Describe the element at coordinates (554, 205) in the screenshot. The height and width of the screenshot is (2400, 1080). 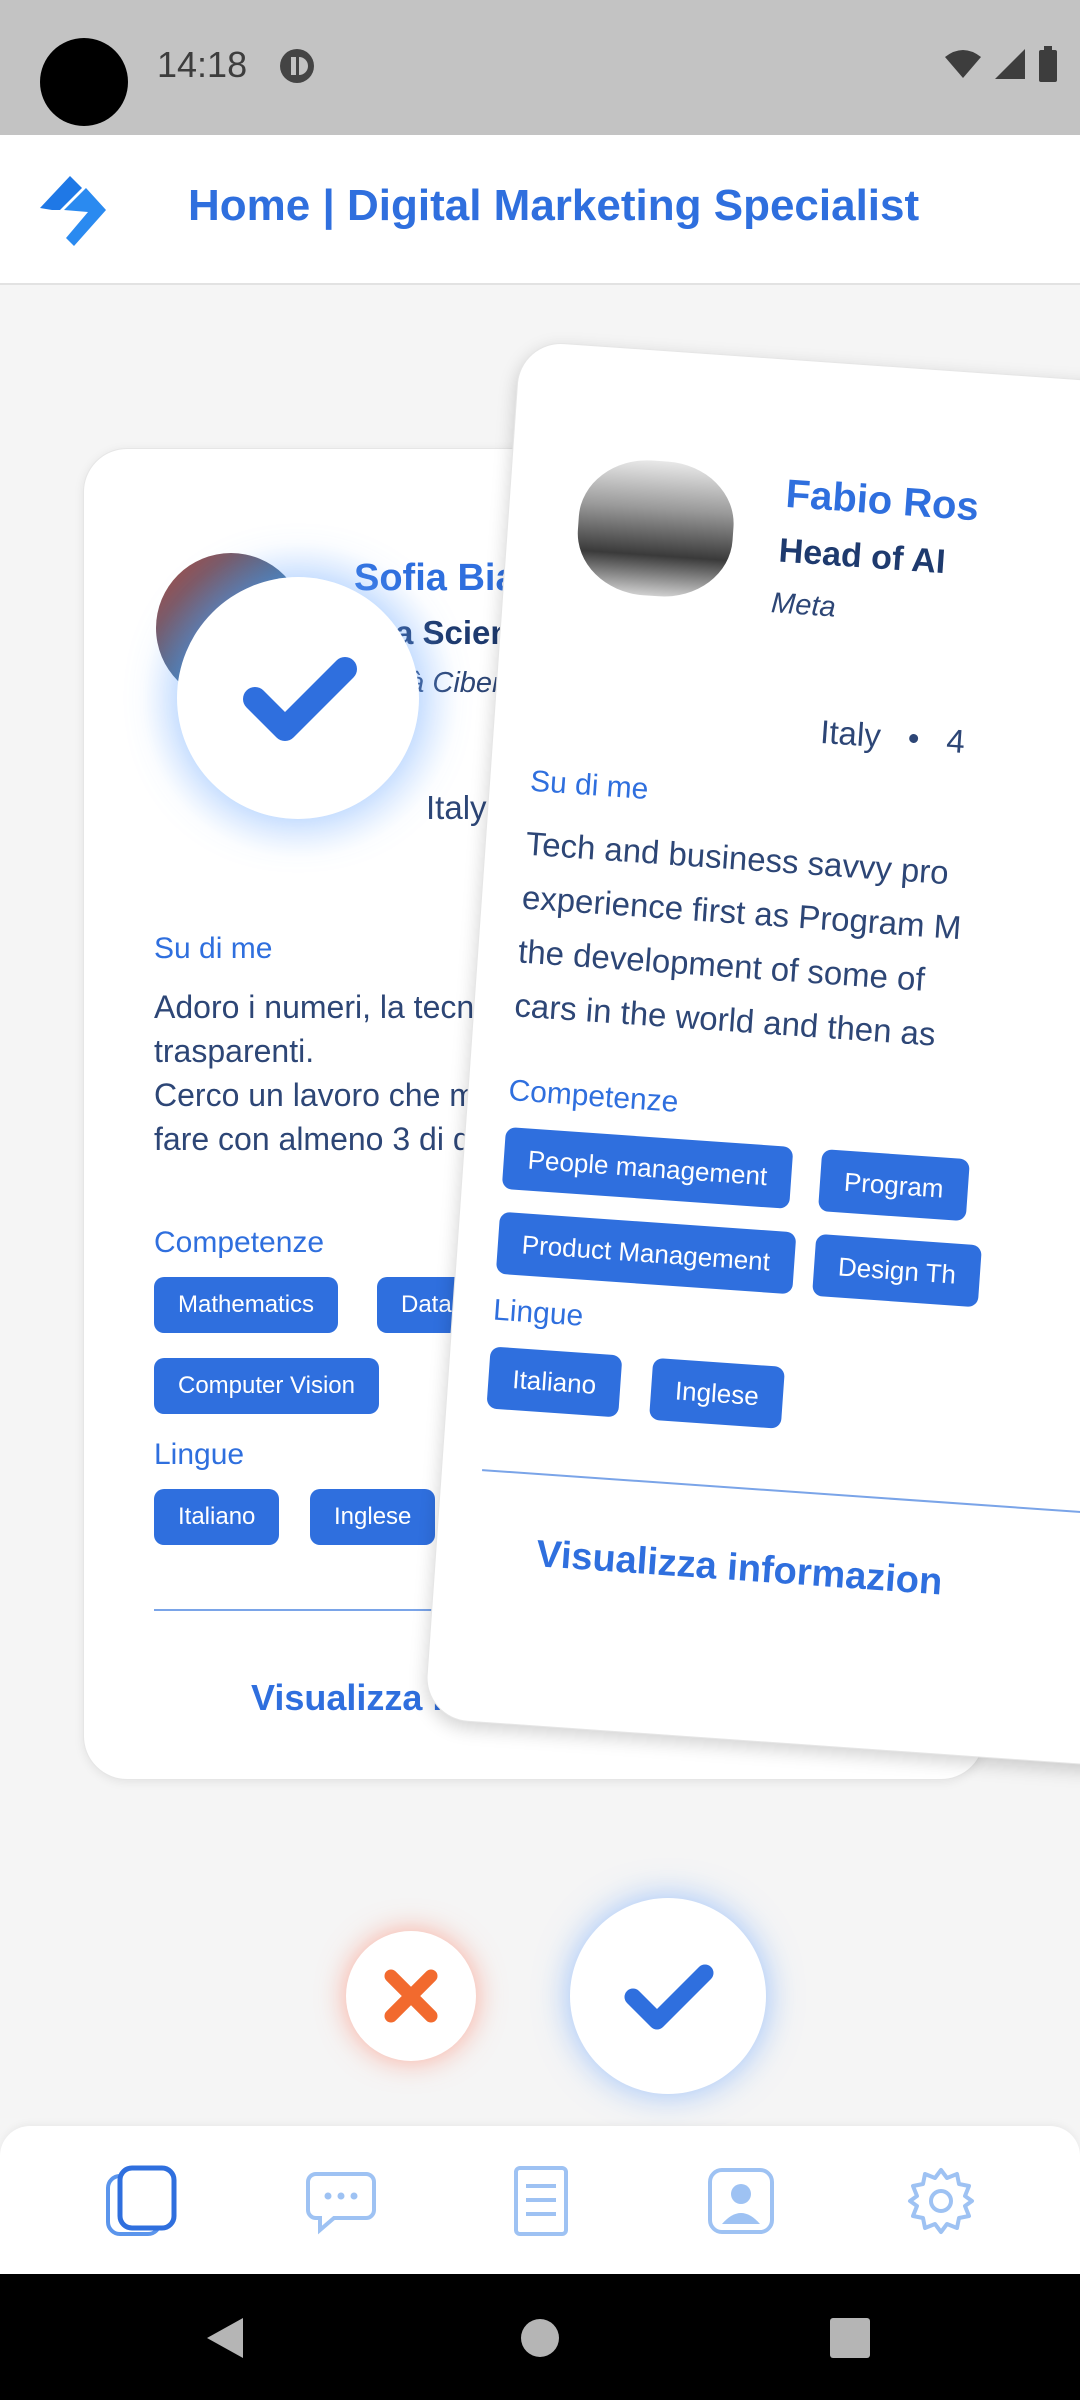
I see `page-title: Home | Digital Marketing Specialist` at that location.